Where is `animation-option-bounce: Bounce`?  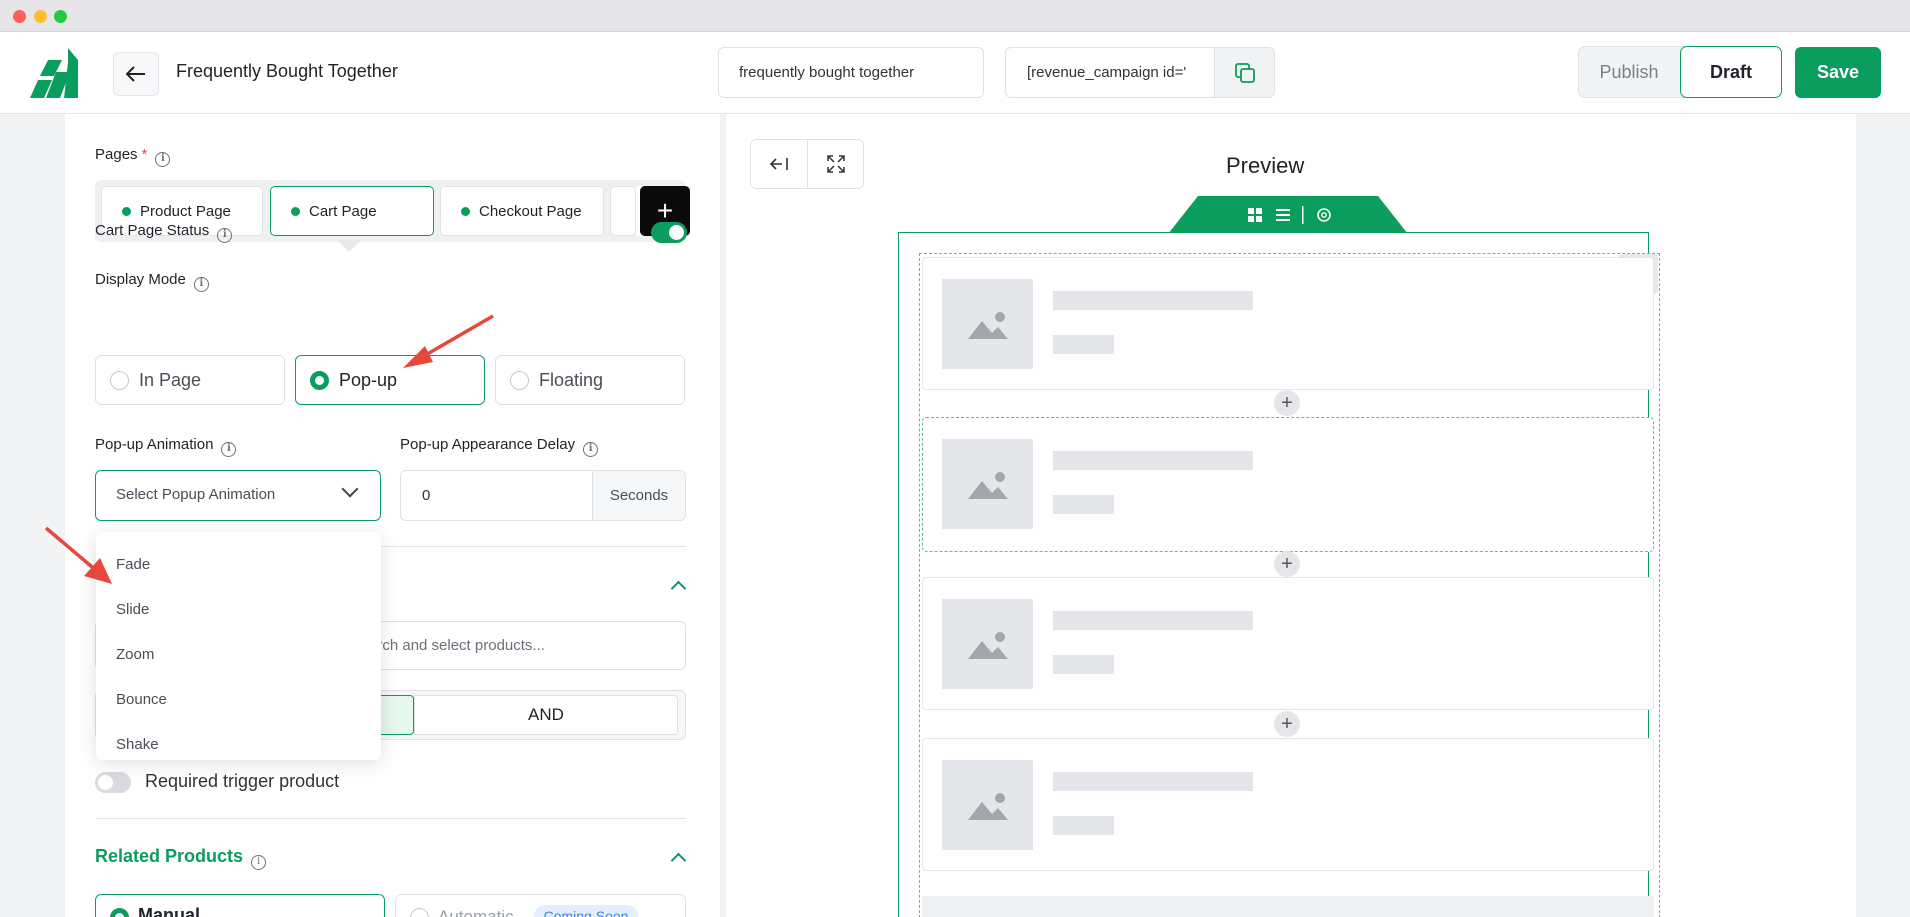 animation-option-bounce: Bounce is located at coordinates (141, 699).